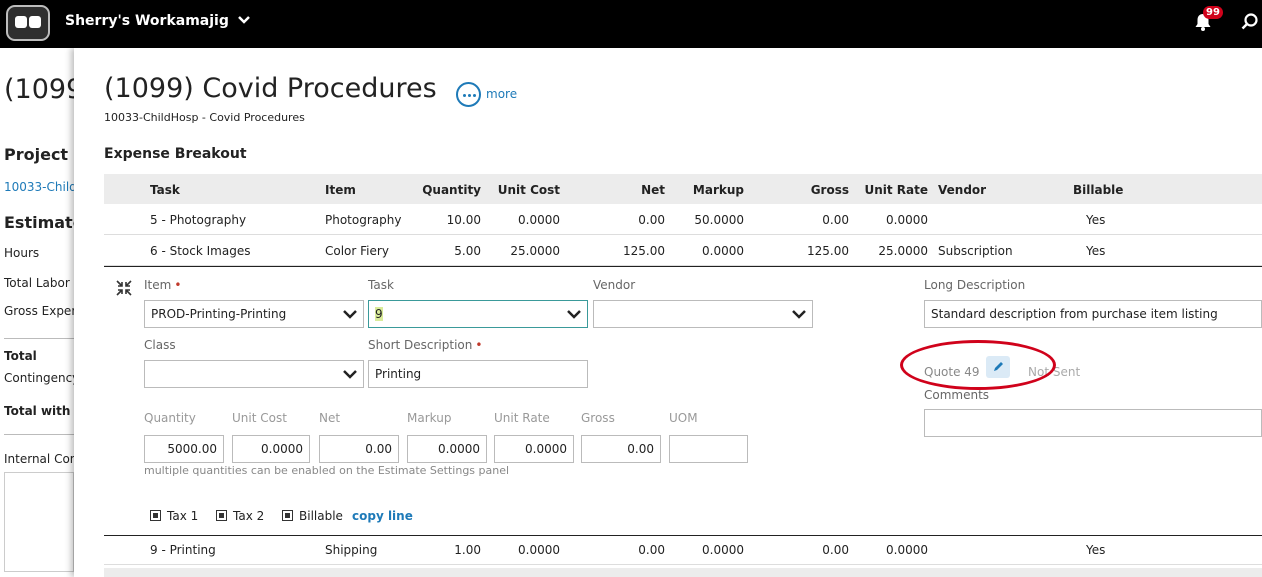  What do you see at coordinates (828, 251) in the screenshot?
I see `row-gross: 125.00` at bounding box center [828, 251].